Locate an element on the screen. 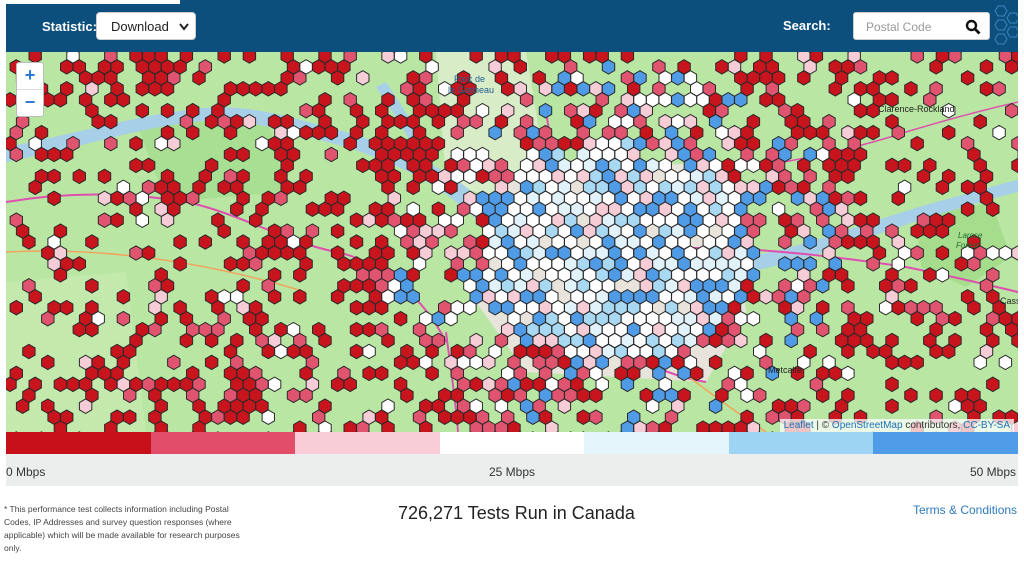 This screenshot has height=568, width=1024. license-link: CC-BY-SA is located at coordinates (986, 425).